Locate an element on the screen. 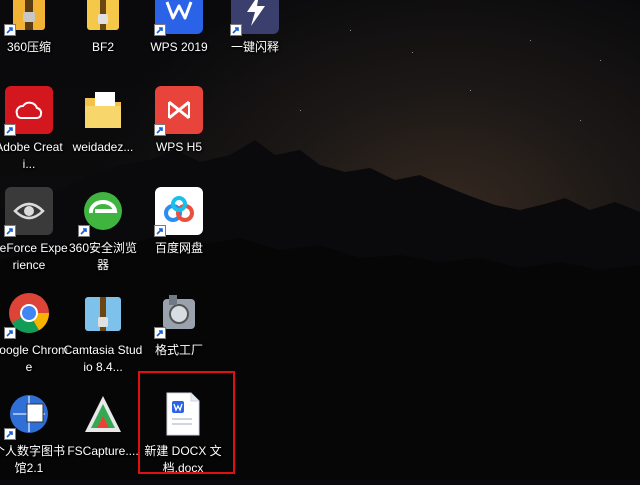 This screenshot has width=640, height=485. desktop-icon-yijian: 一键闪释 is located at coordinates (255, 38).